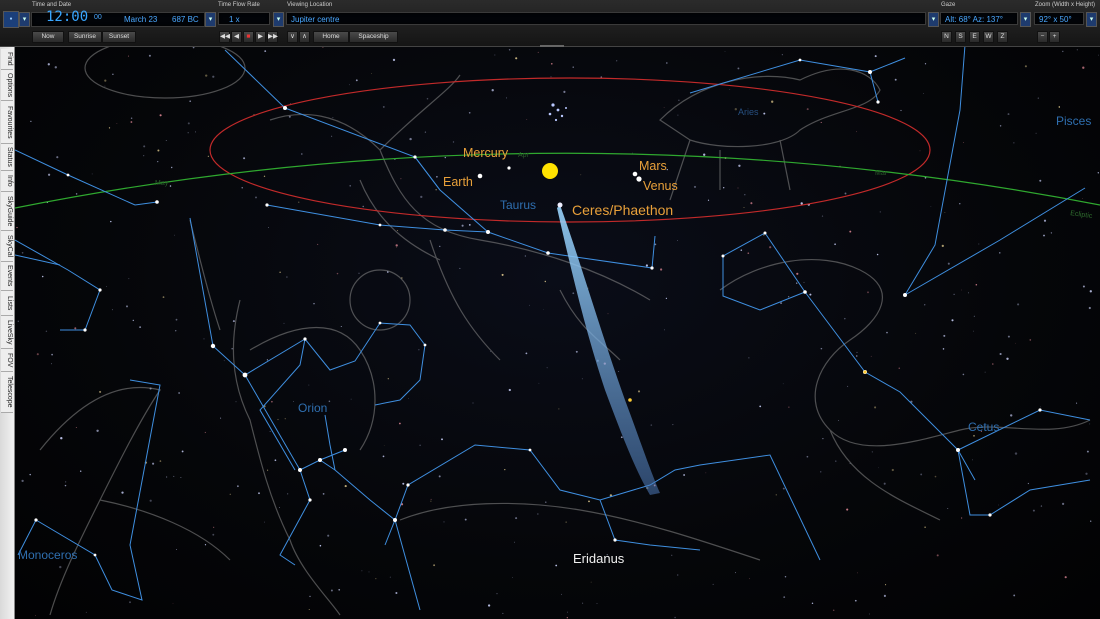 The image size is (1100, 619). I want to click on gaze-field: Alt: 68° Az: 137°, so click(979, 18).